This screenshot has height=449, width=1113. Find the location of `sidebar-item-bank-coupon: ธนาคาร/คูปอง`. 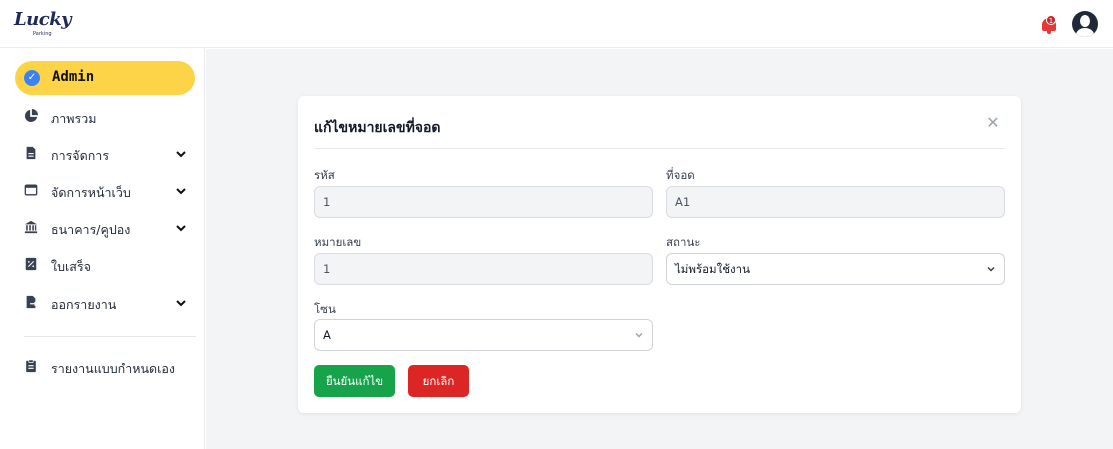

sidebar-item-bank-coupon: ธนาคาร/คูปอง is located at coordinates (109, 228).